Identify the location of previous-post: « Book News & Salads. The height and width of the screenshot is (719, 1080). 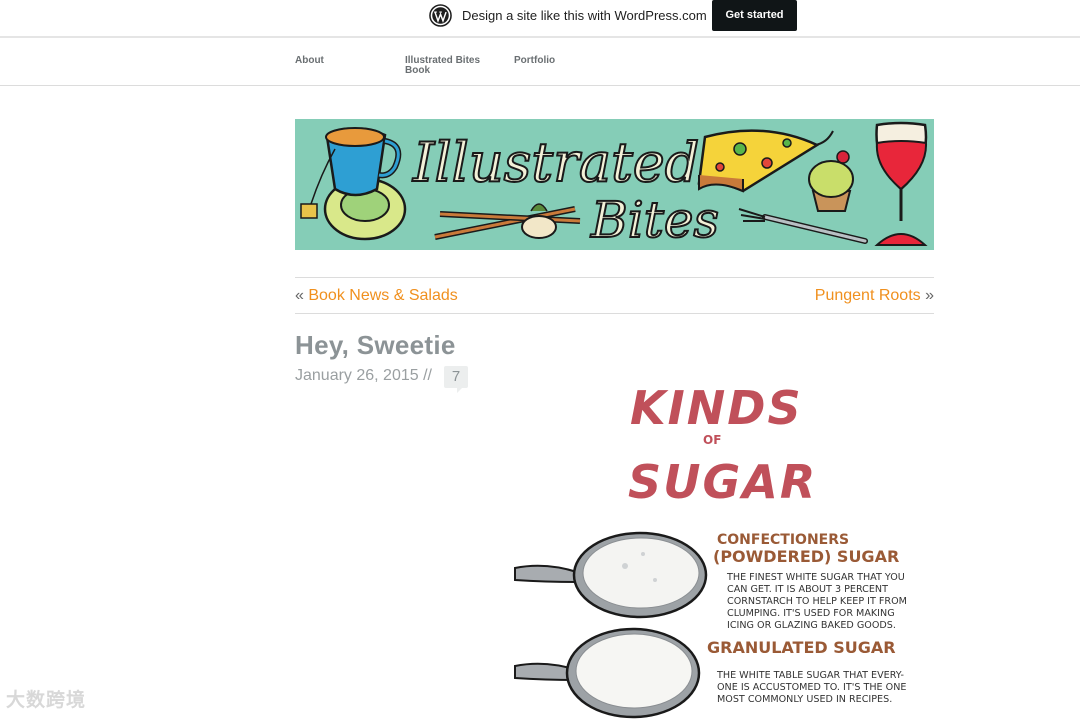
(376, 296).